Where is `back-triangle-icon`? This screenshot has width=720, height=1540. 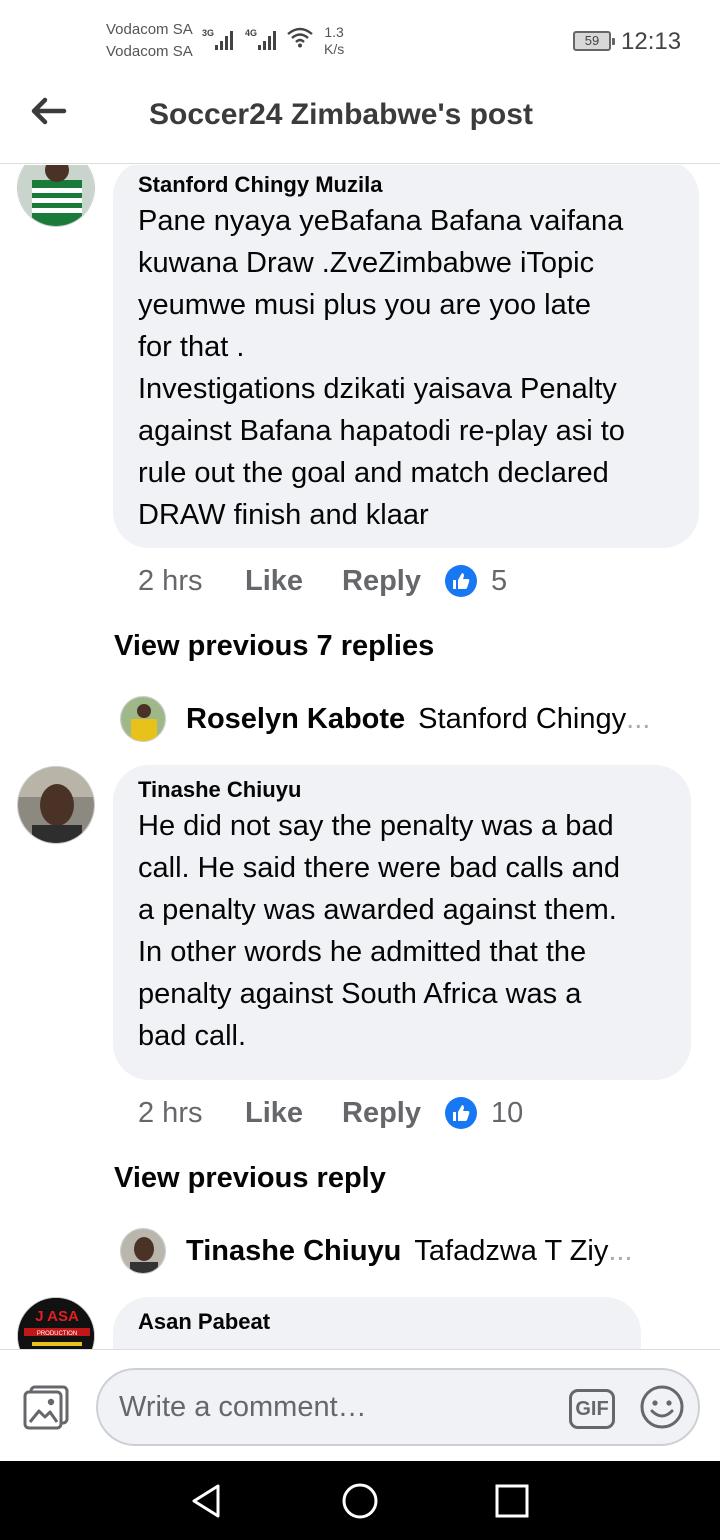
back-triangle-icon is located at coordinates (206, 1501).